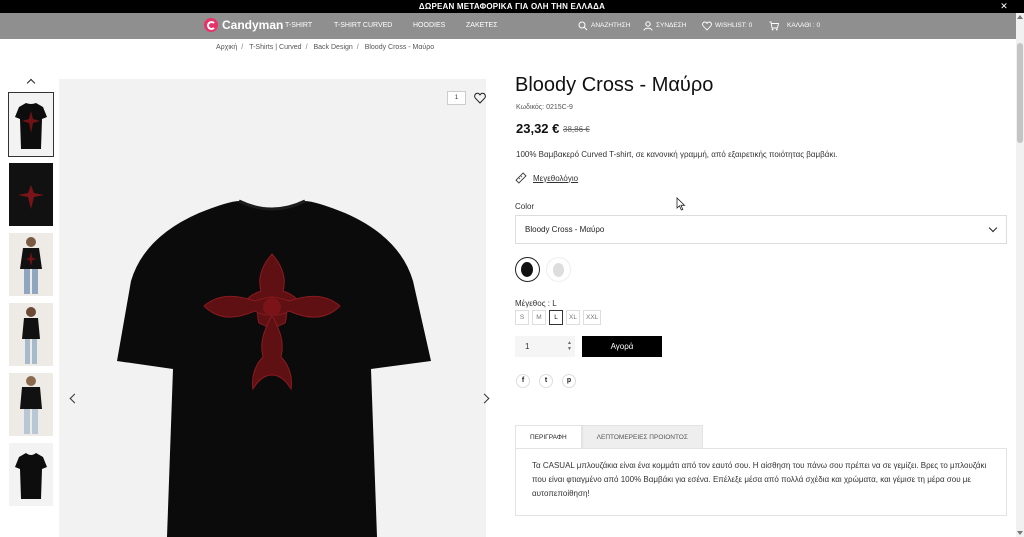  What do you see at coordinates (576, 129) in the screenshot?
I see `product-old-price: 38,86 €` at bounding box center [576, 129].